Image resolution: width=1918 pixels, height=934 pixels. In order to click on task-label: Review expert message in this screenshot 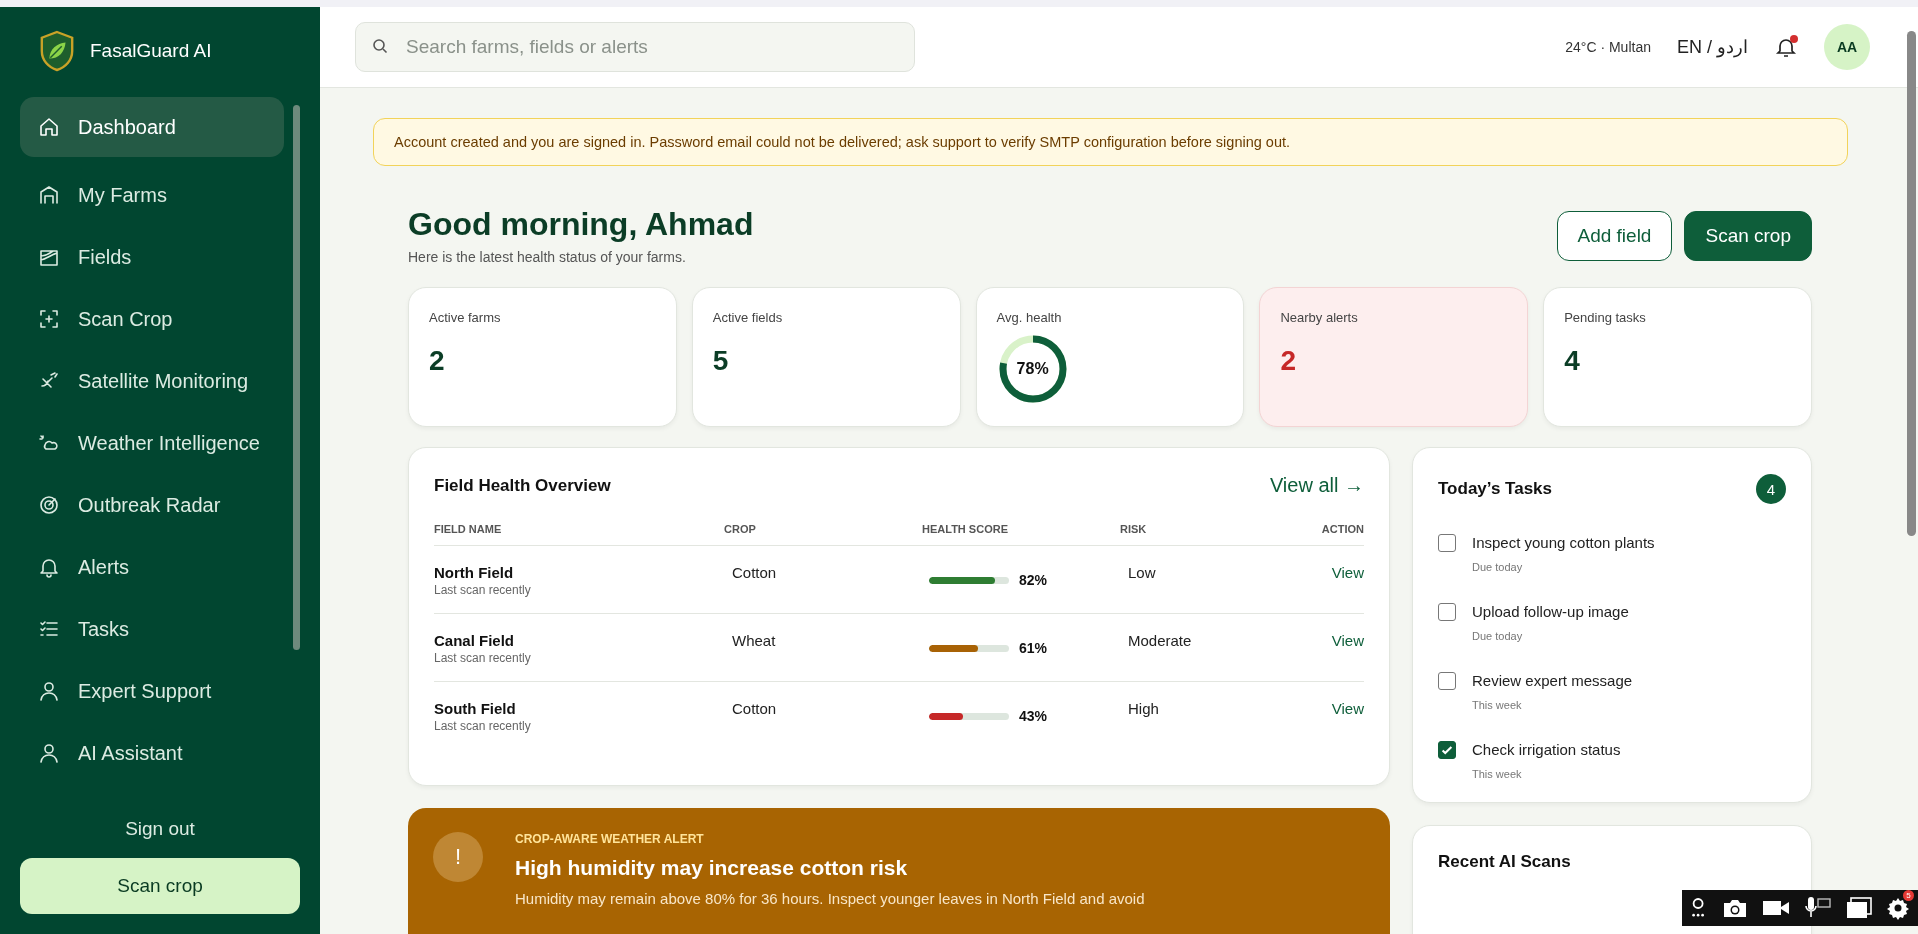, I will do `click(1552, 680)`.